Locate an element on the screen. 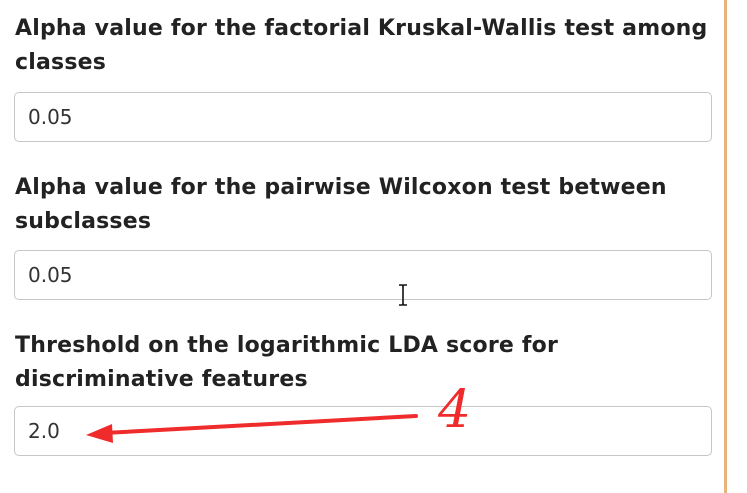 The width and height of the screenshot is (747, 493). lda-threshold-input is located at coordinates (363, 431).